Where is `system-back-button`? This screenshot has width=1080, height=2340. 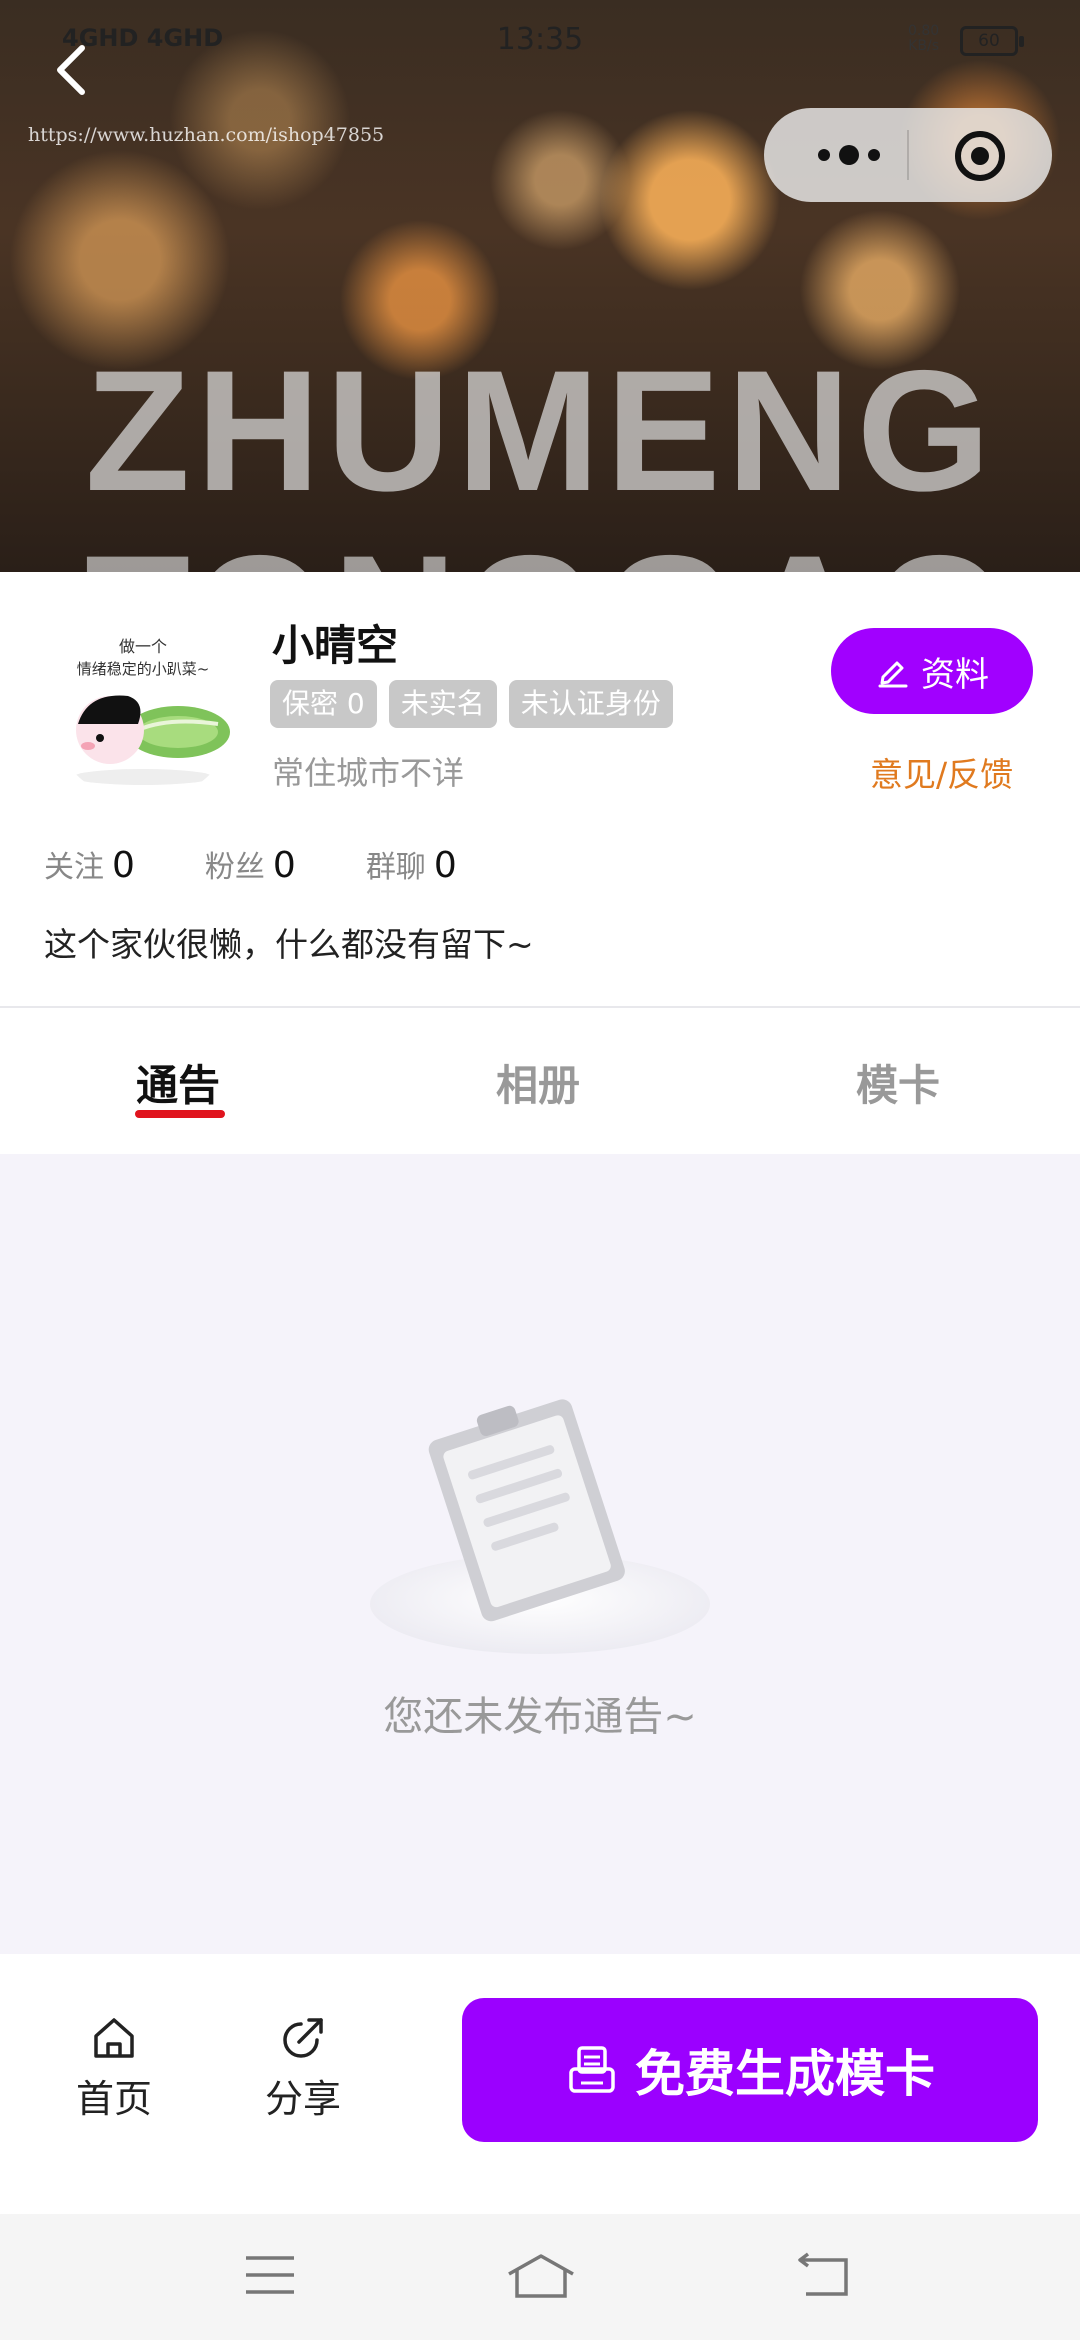
system-back-button is located at coordinates (824, 2277).